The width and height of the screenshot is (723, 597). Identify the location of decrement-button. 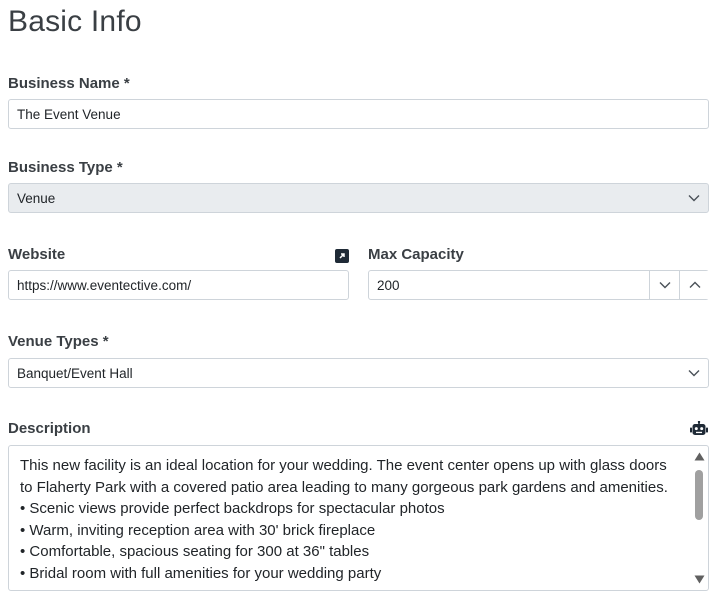
(664, 285).